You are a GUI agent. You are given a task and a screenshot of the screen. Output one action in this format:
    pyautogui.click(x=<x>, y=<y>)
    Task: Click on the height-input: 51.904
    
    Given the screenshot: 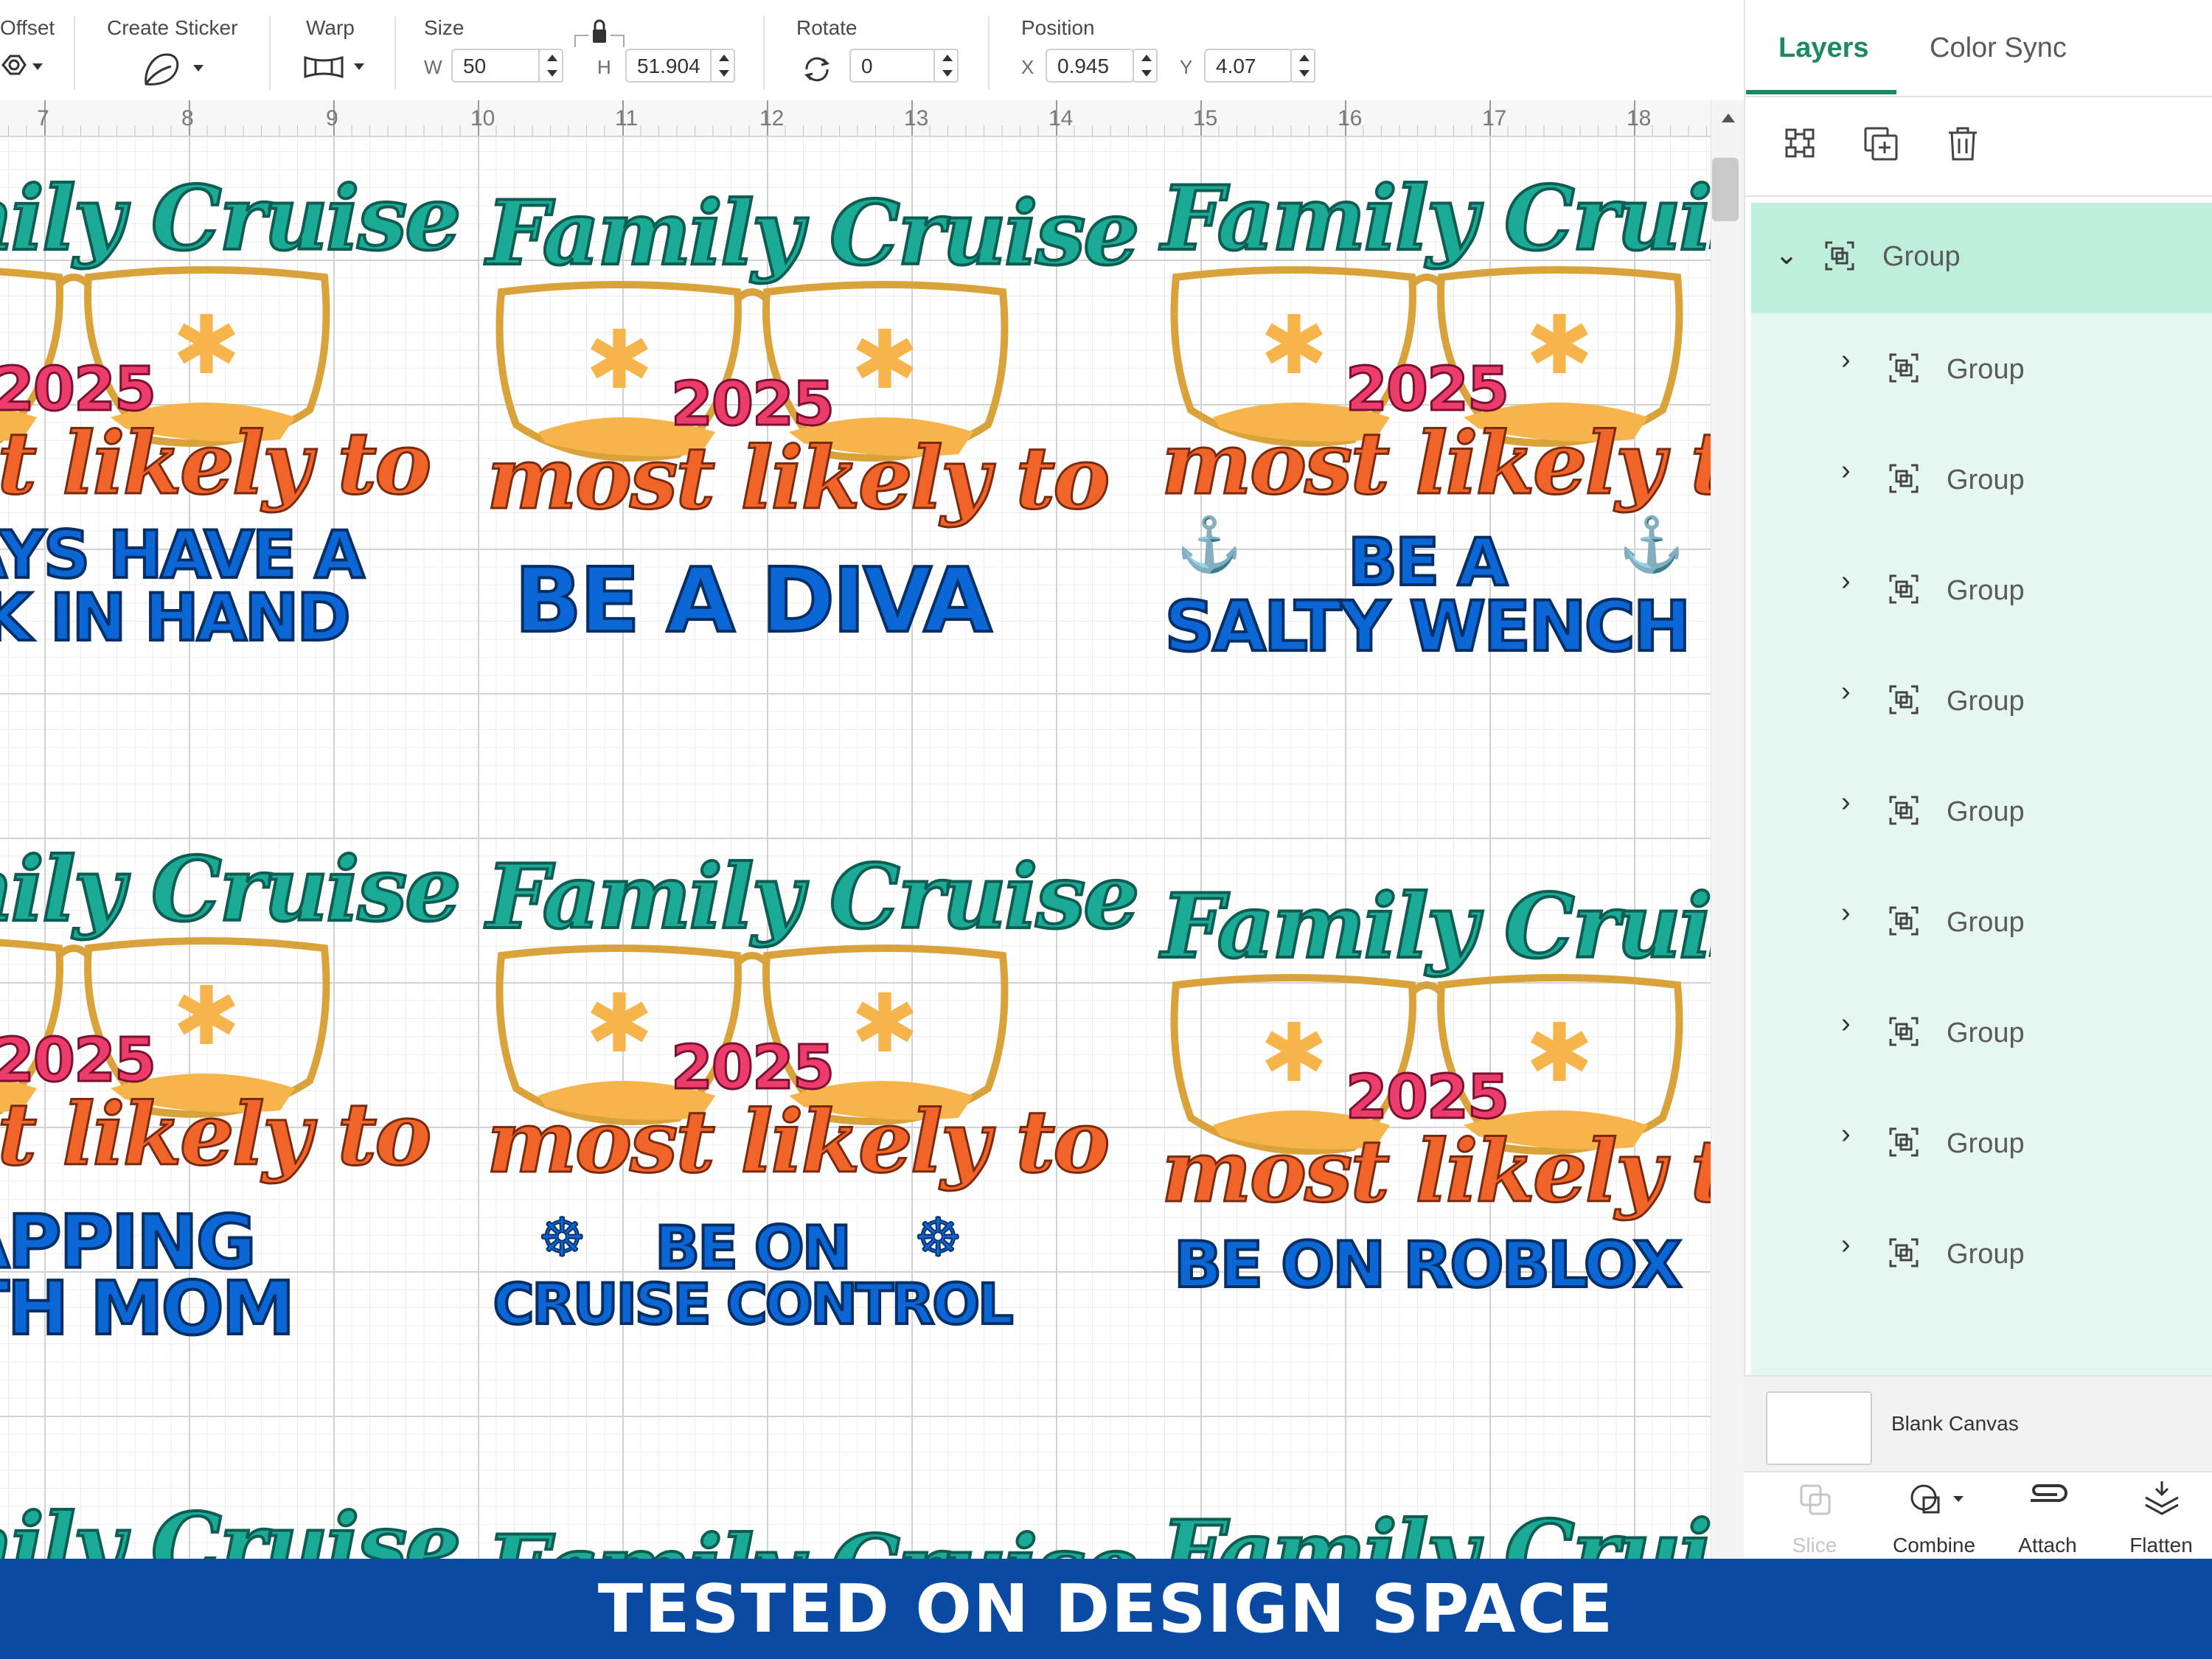 What is the action you would take?
    pyautogui.click(x=671, y=66)
    